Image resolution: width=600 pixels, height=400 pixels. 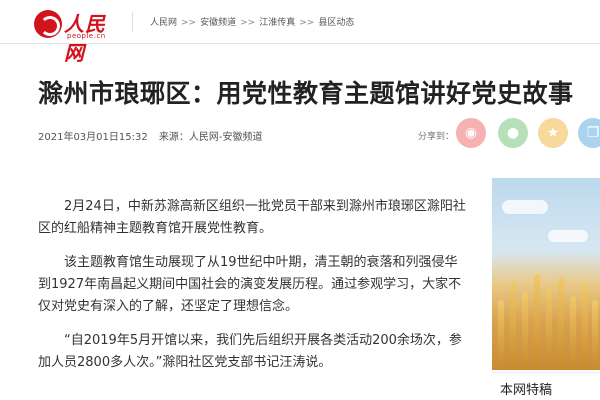 I want to click on star-icon: ★, so click(x=553, y=133).